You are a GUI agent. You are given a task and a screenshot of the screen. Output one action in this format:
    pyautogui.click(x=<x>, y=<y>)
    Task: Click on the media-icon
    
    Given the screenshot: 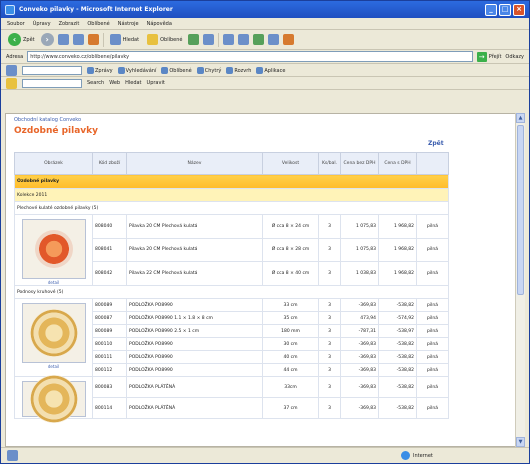 What is the action you would take?
    pyautogui.click(x=194, y=39)
    